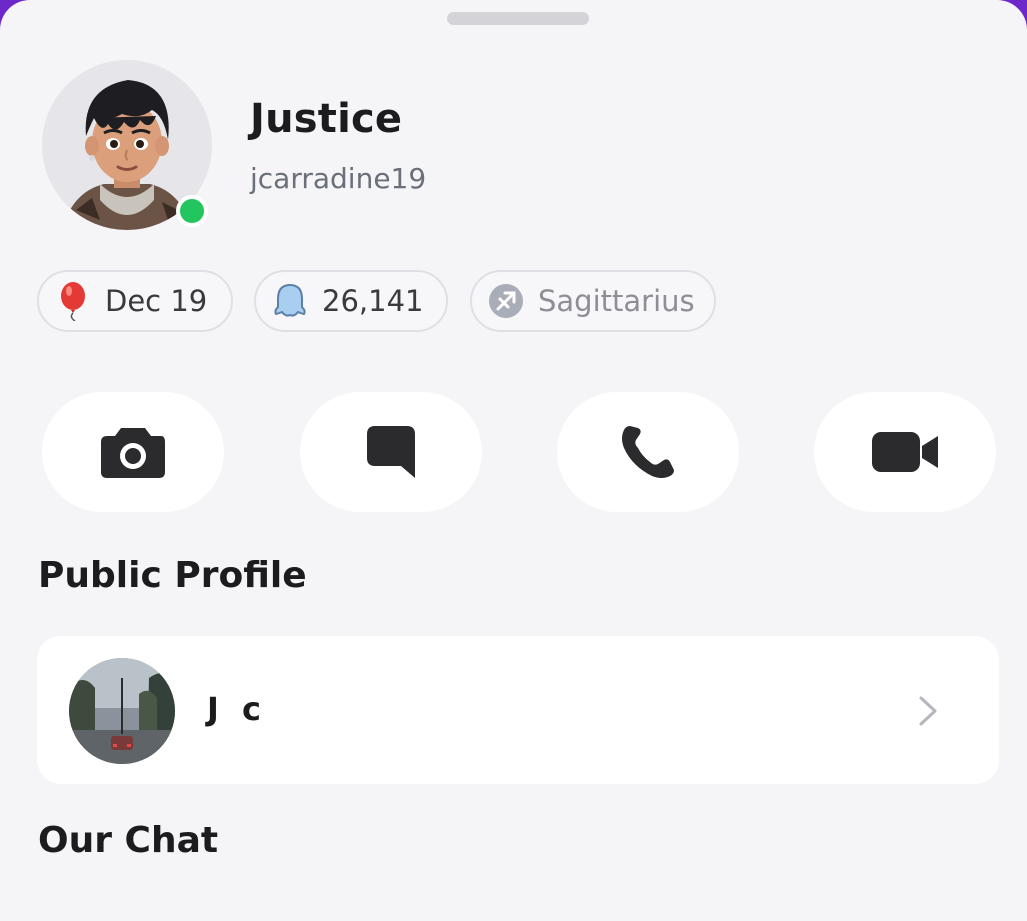 This screenshot has height=921, width=1027. Describe the element at coordinates (616, 301) in the screenshot. I see `zodiac-label: Sagittarius` at that location.